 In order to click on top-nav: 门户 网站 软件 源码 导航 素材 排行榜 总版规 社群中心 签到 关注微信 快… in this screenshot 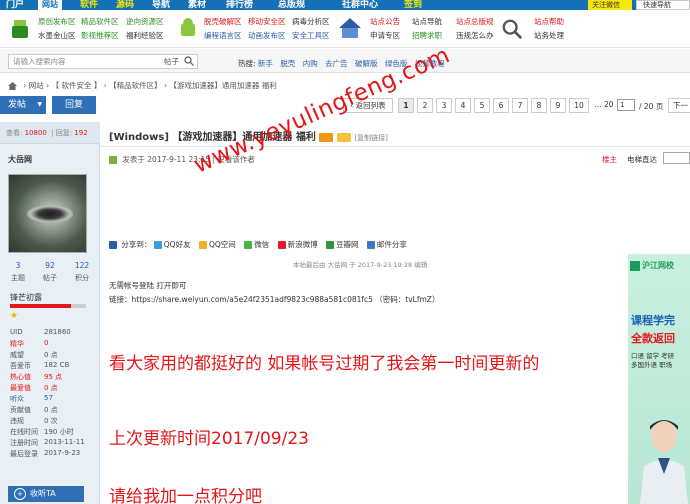, I will do `click(345, 5)`.